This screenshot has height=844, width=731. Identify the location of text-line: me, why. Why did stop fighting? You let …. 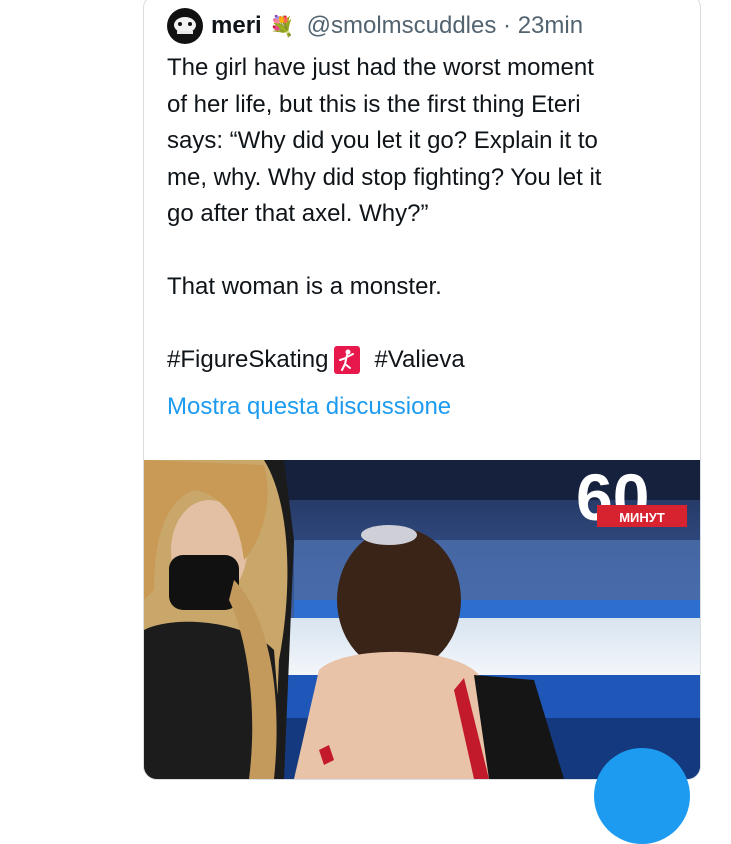
(384, 177).